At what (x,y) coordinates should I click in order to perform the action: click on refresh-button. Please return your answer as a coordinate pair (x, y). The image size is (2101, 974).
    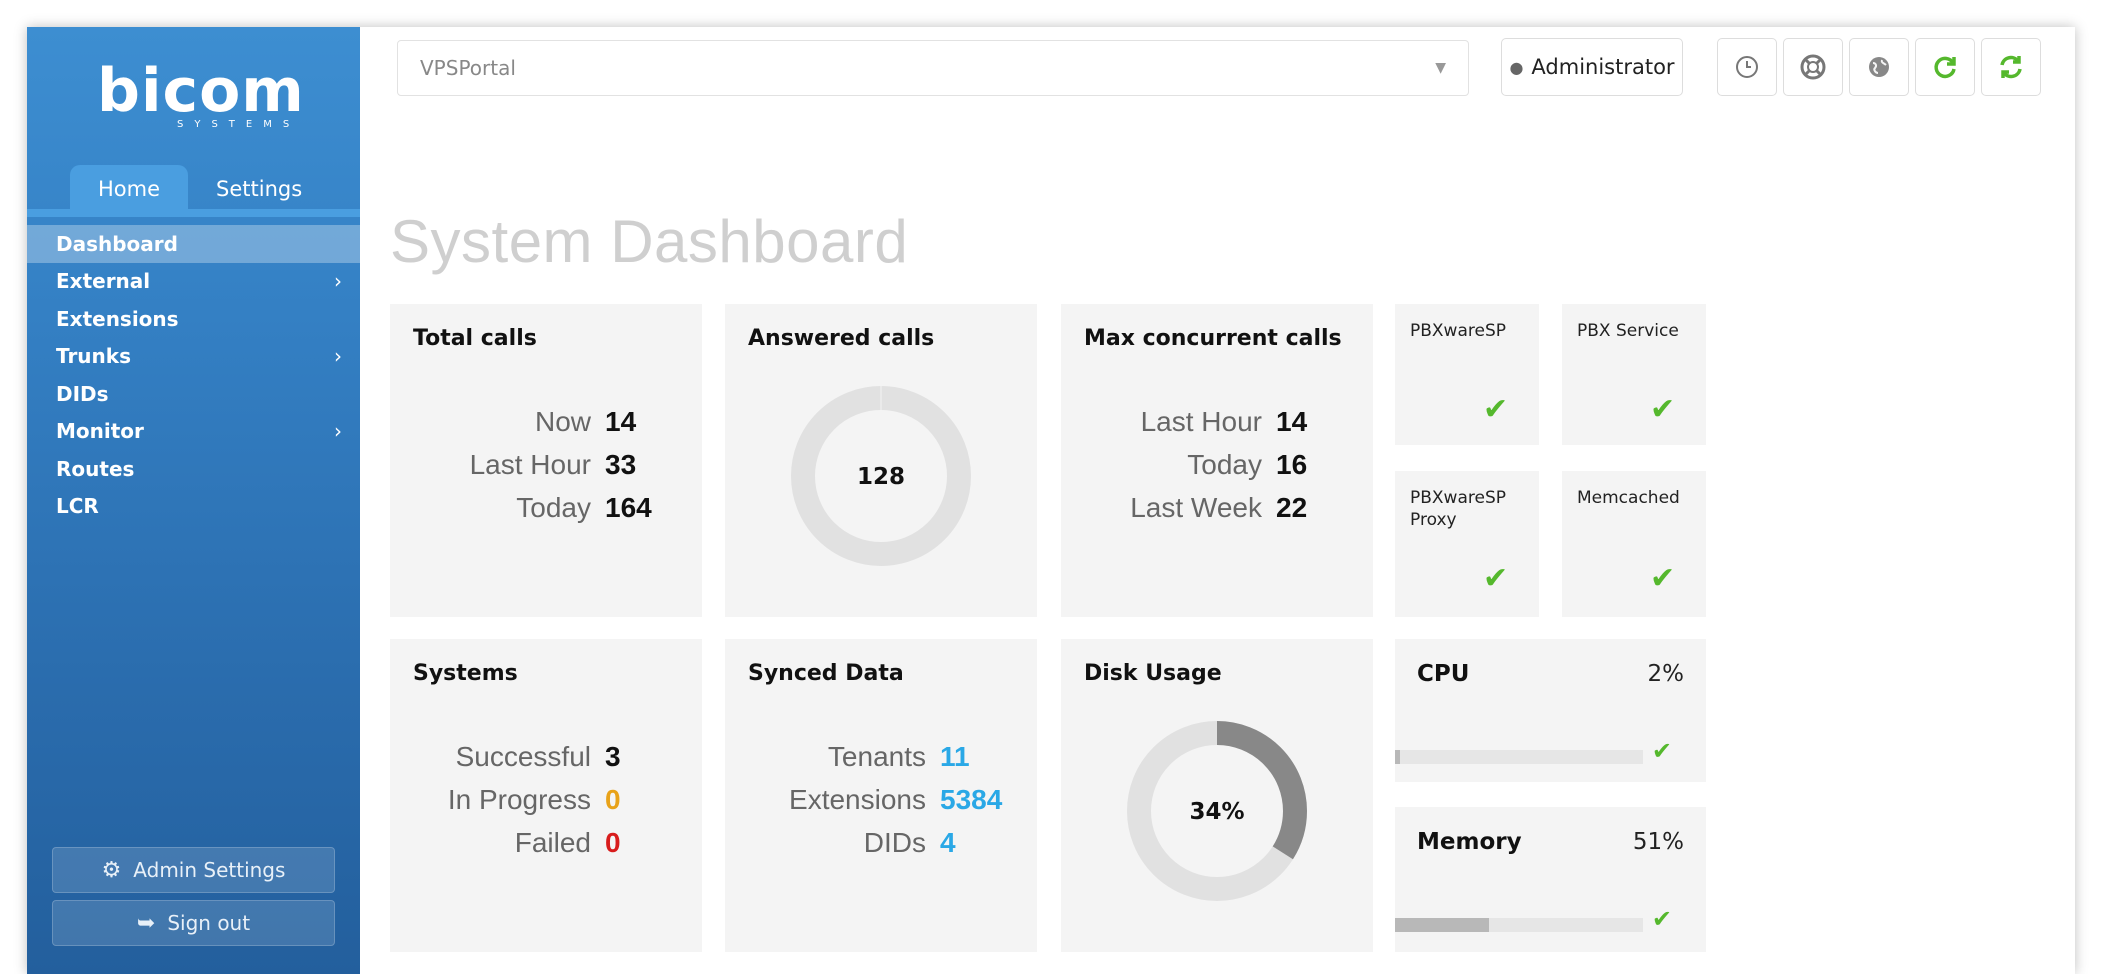
    Looking at the image, I should click on (2011, 67).